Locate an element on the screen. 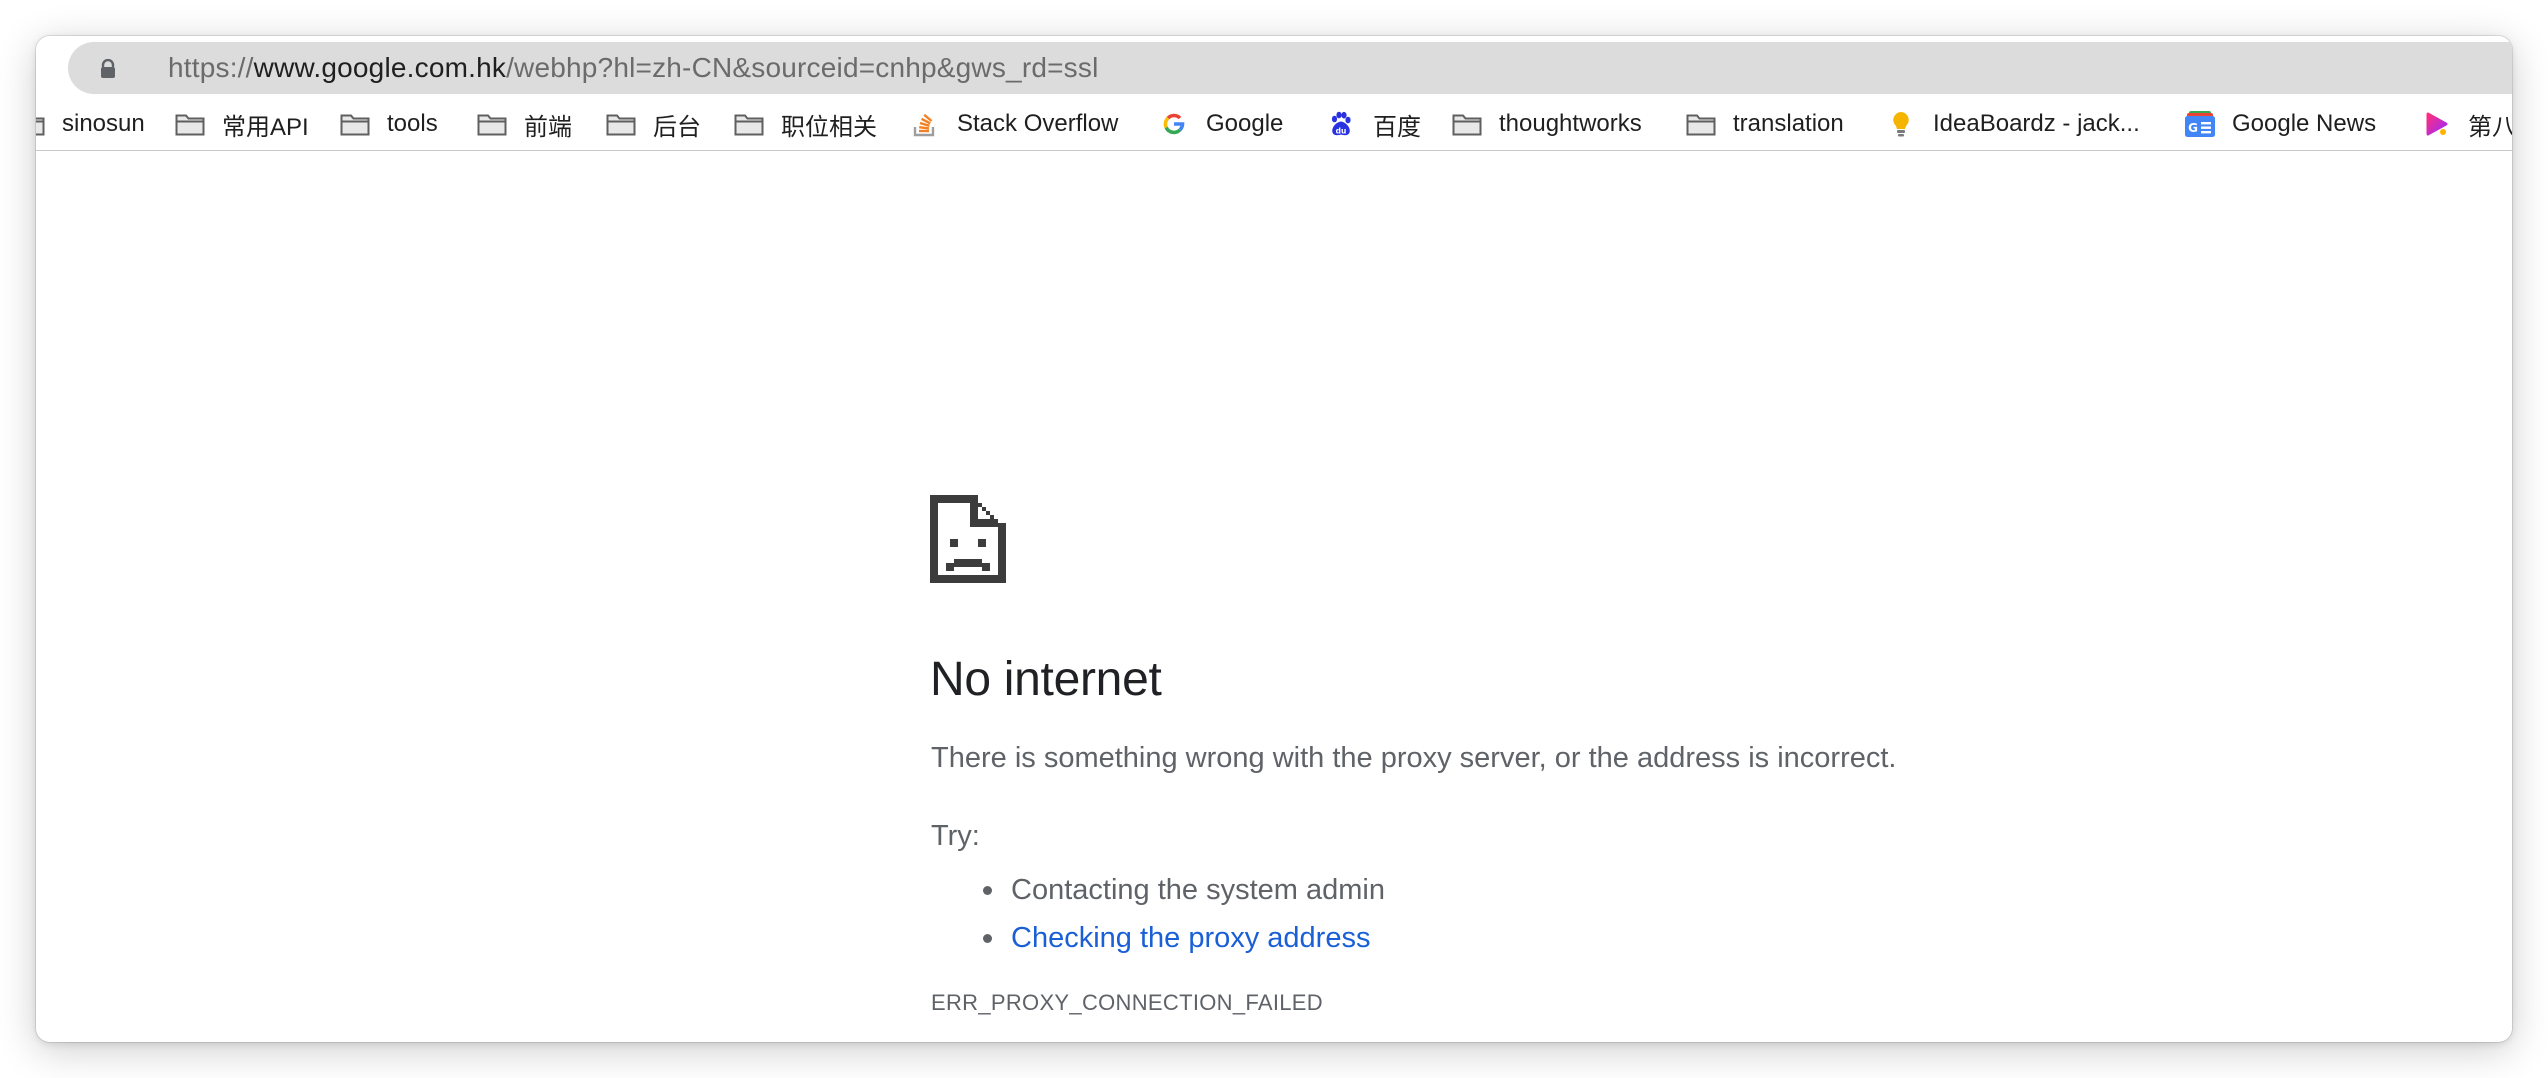 The width and height of the screenshot is (2548, 1078). bookmark-label: tools is located at coordinates (412, 123).